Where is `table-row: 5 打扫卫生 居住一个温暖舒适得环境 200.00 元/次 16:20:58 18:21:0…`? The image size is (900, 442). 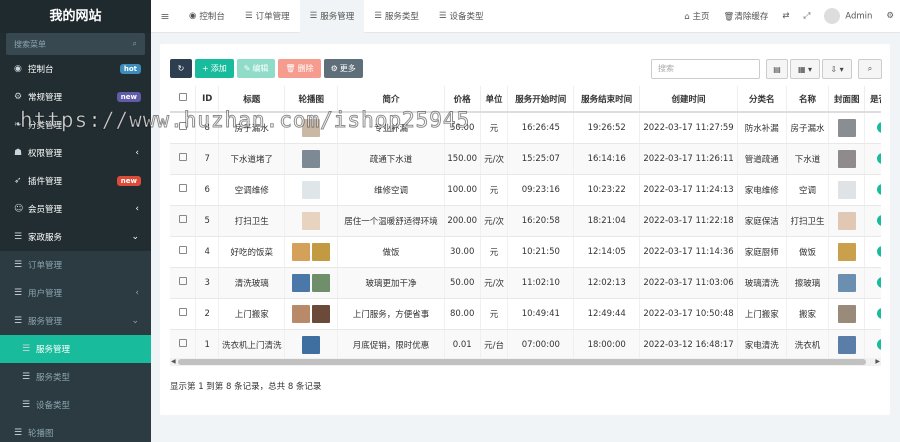
table-row: 5 打扫卫生 居住一个温暖舒适得环境 200.00 元/次 16:20:58 18:21:0… is located at coordinates (525, 221).